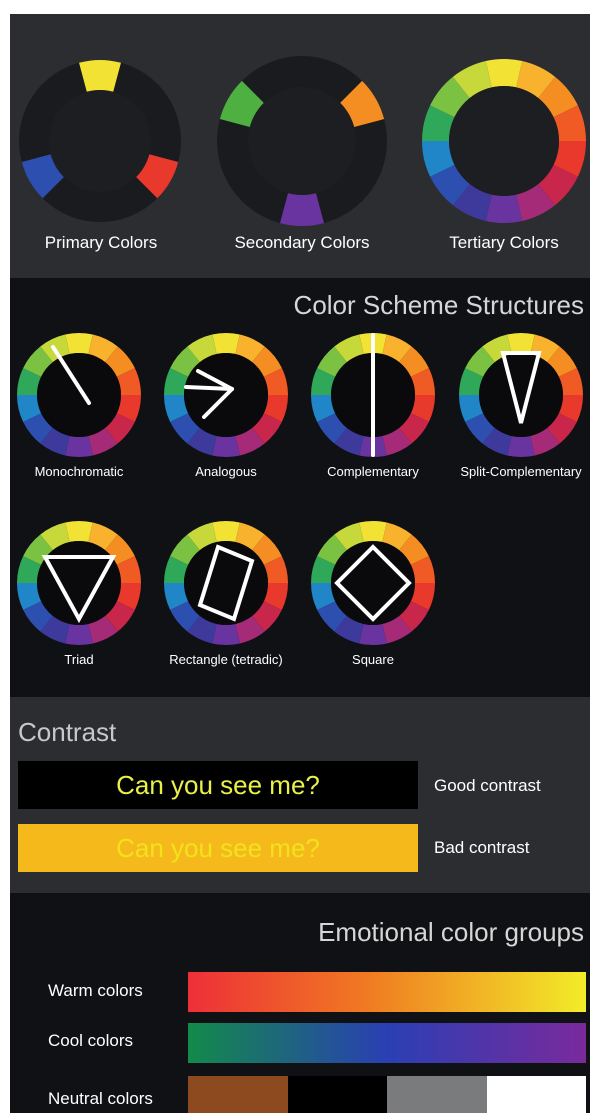  I want to click on monochromatic-wheel, so click(79, 395).